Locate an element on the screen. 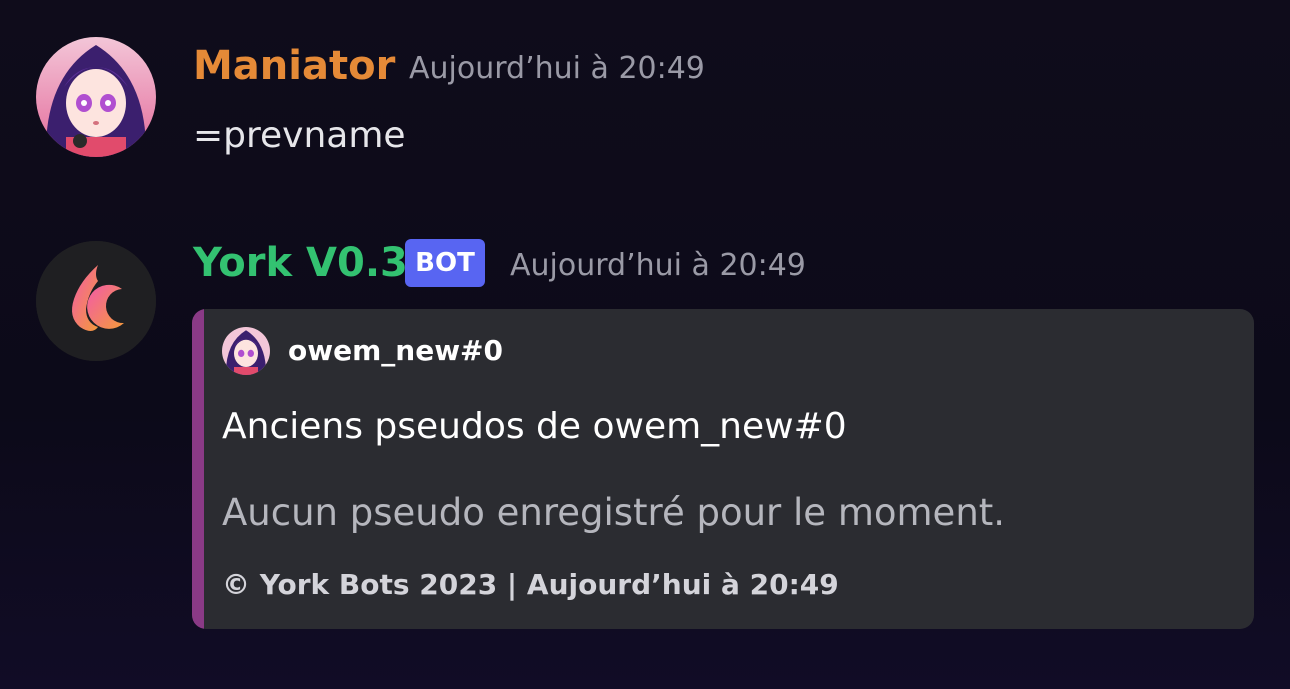 This screenshot has width=1290, height=689. bot-badge: BOT is located at coordinates (445, 263).